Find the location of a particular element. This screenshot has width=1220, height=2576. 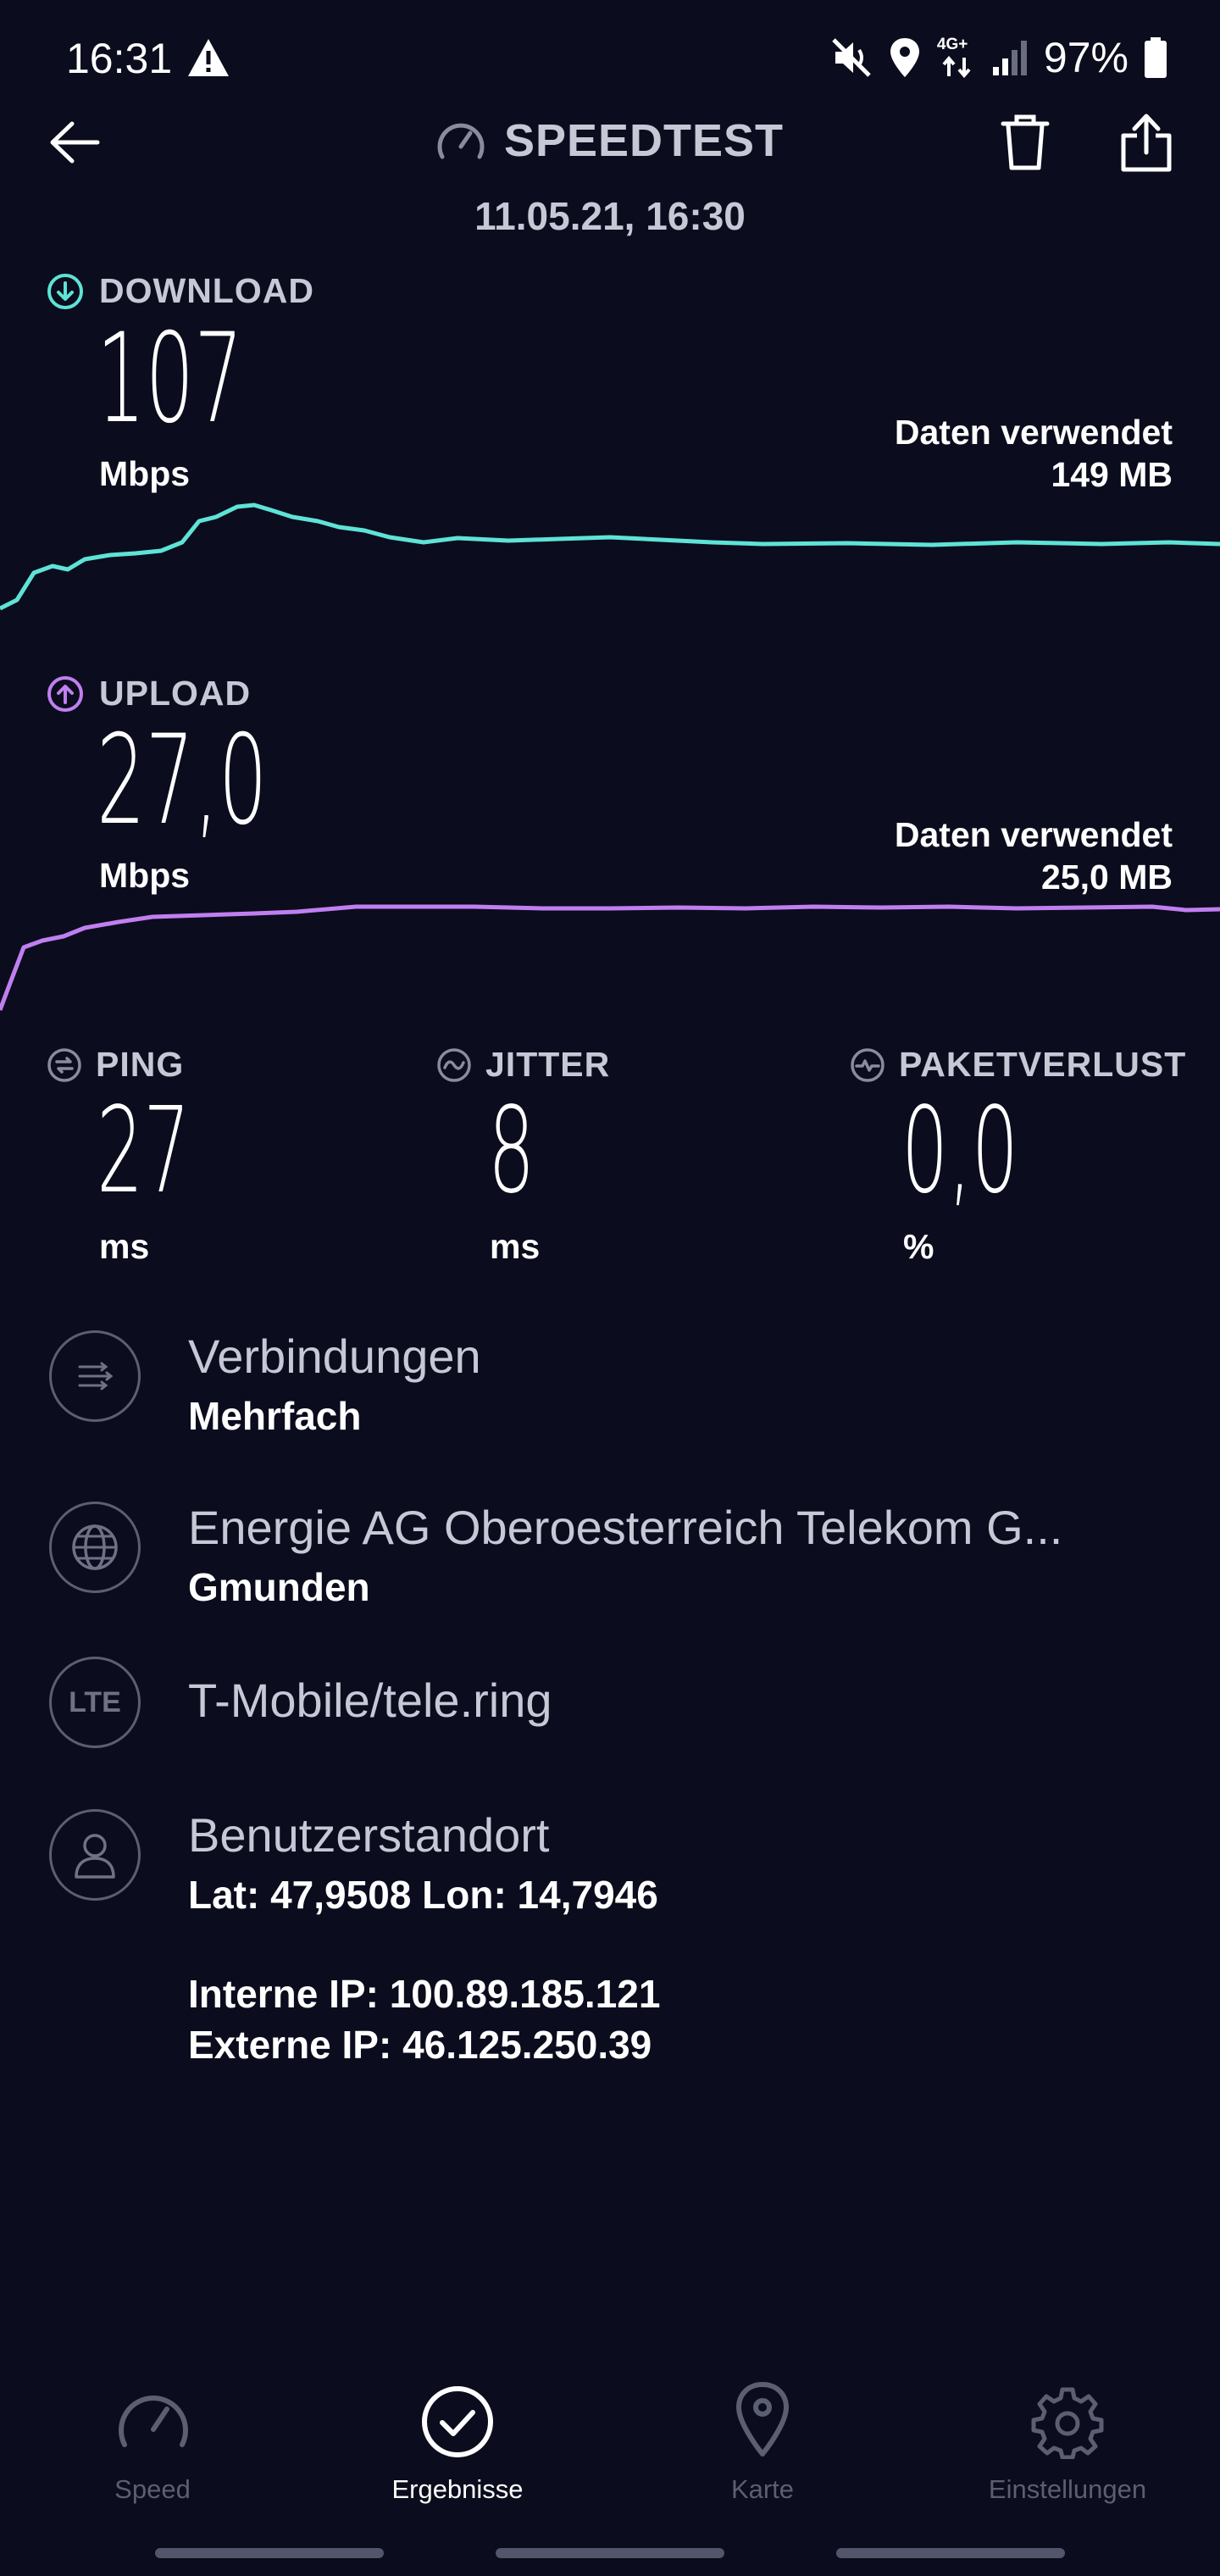

user-location-icon-circle is located at coordinates (95, 1855).